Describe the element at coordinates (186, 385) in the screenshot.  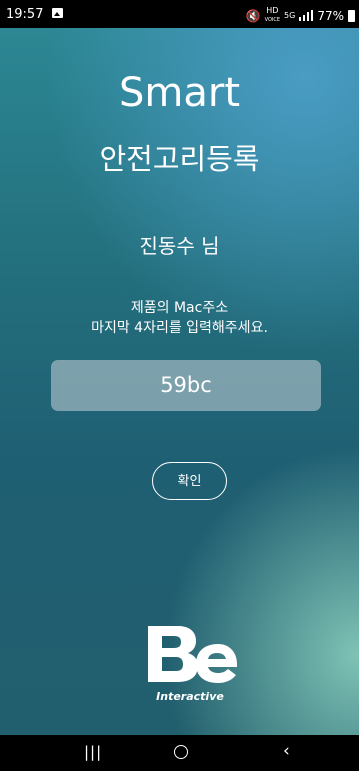
I see `mac-address-input: 59bc` at that location.